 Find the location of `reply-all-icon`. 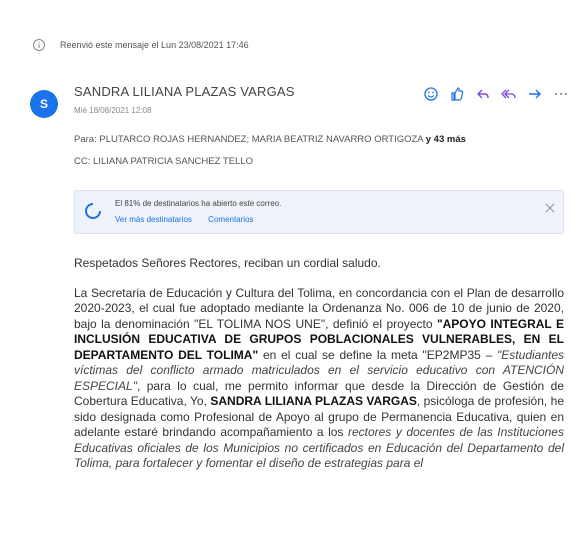

reply-all-icon is located at coordinates (509, 94).